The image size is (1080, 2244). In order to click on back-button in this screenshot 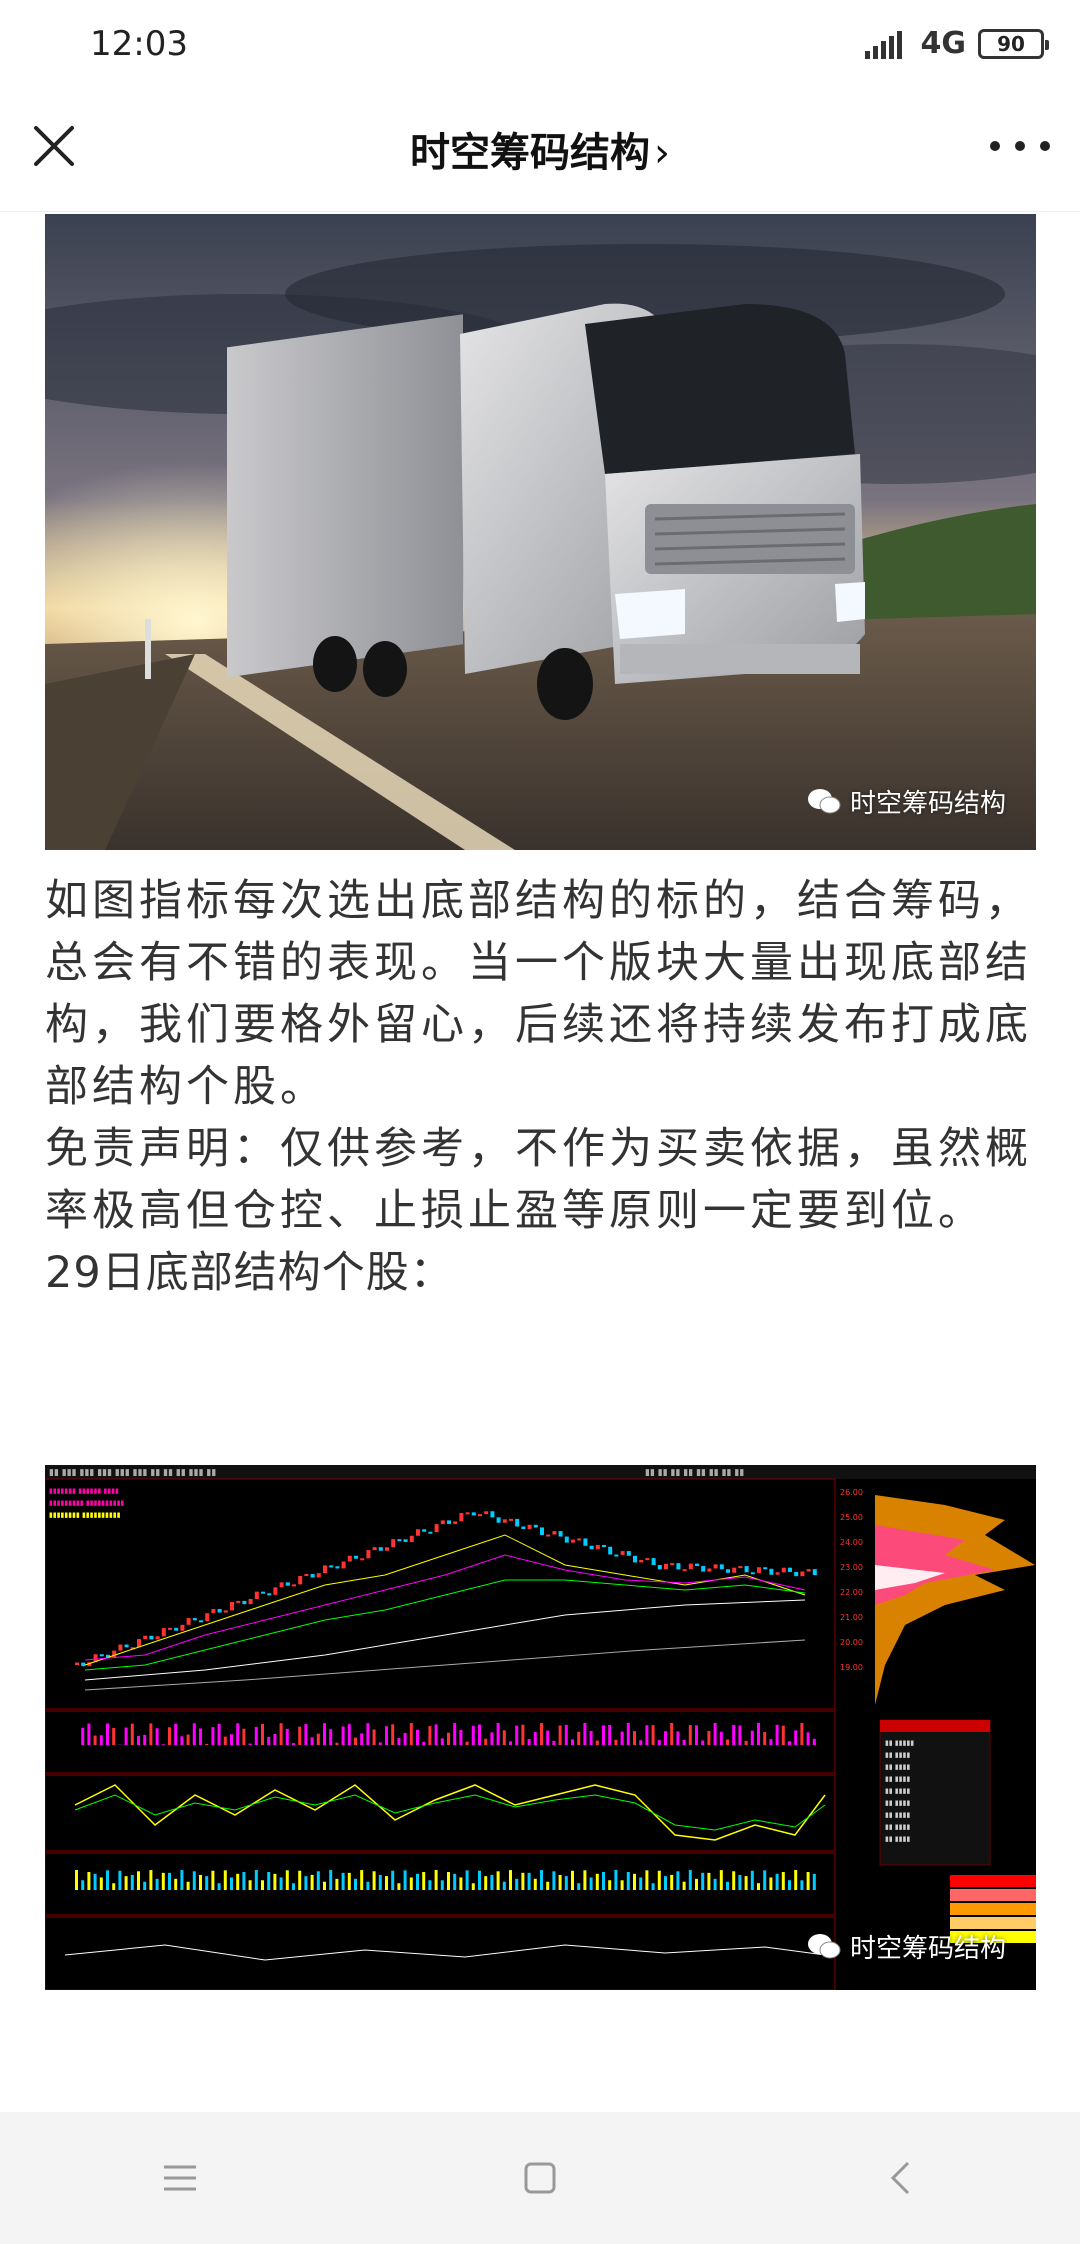, I will do `click(900, 2178)`.